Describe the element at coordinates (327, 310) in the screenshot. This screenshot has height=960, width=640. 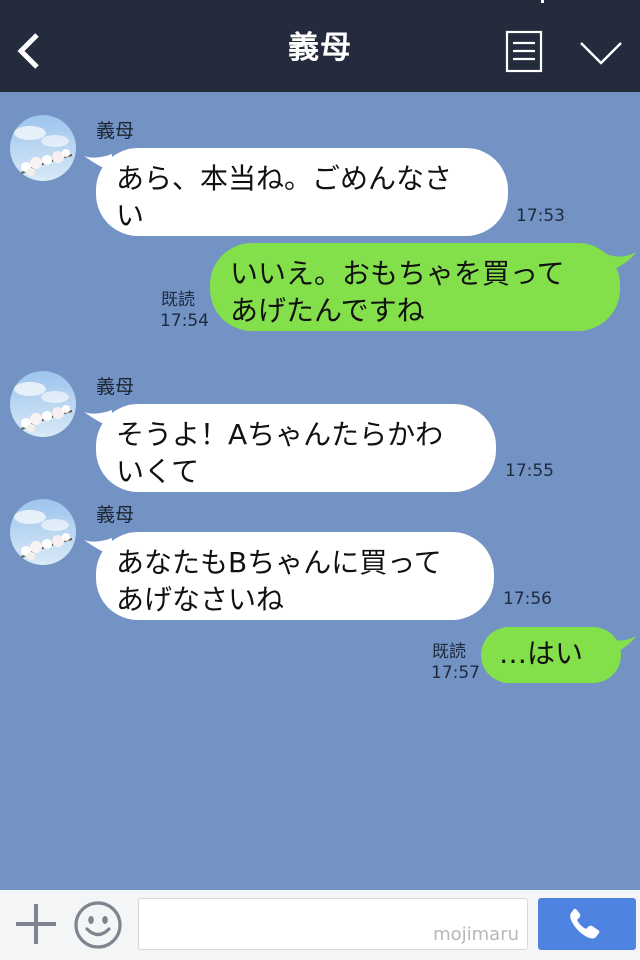
I see `message-line: あげたんですね` at that location.